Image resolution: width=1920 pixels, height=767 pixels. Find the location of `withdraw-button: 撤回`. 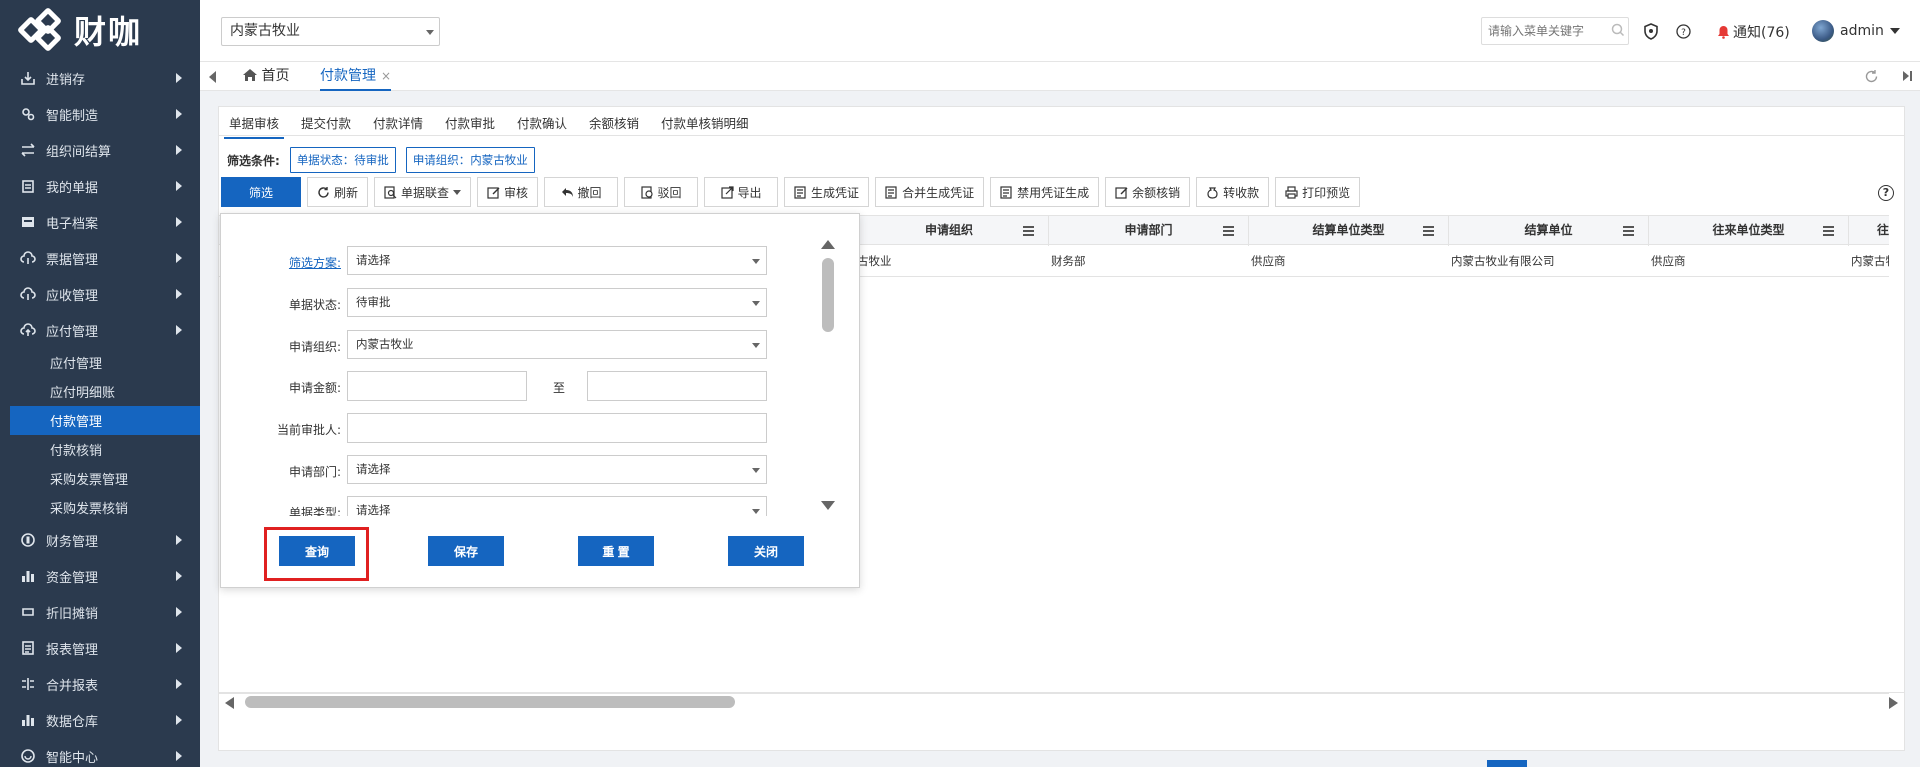

withdraw-button: 撤回 is located at coordinates (581, 192).